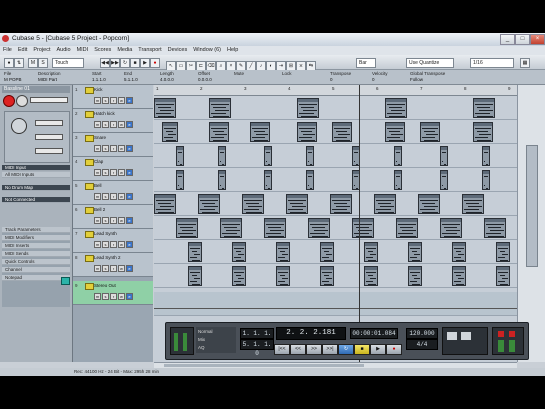 The image size is (545, 409). What do you see at coordinates (416, 79) in the screenshot?
I see `infoline-value-10: Follow` at bounding box center [416, 79].